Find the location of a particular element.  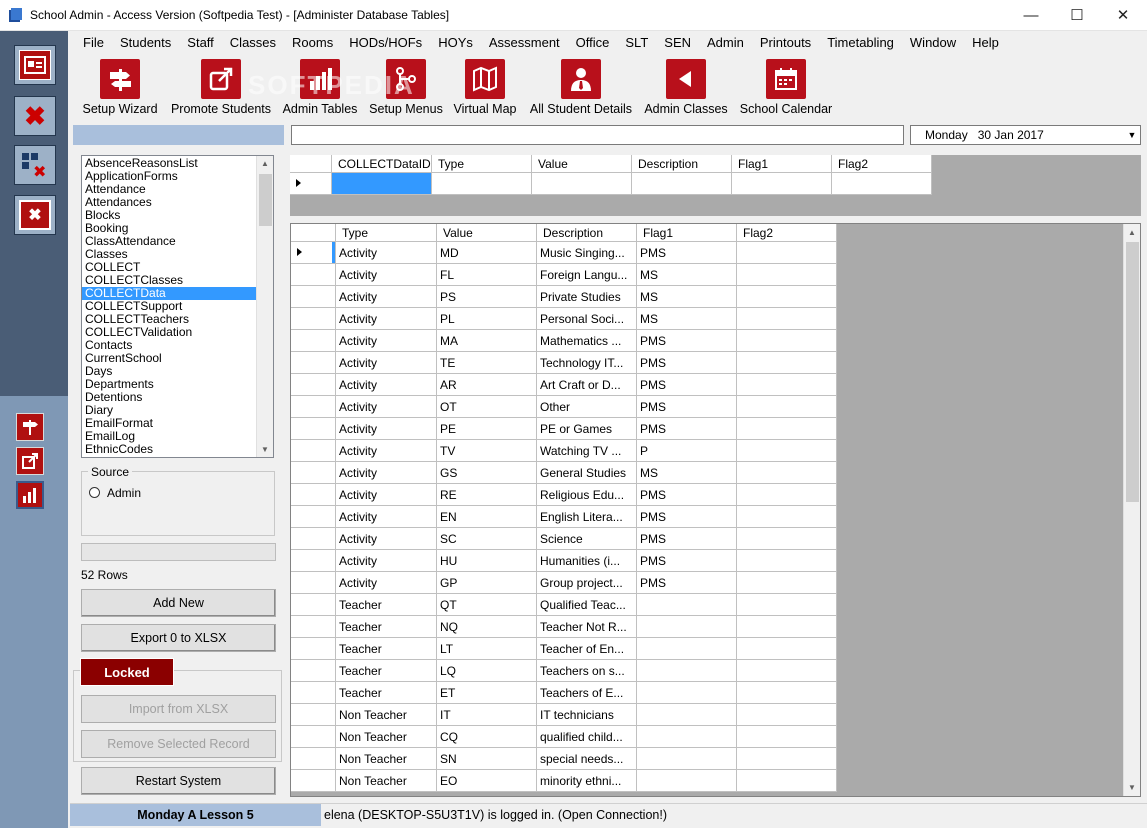

value-cell: PE is located at coordinates (487, 429).